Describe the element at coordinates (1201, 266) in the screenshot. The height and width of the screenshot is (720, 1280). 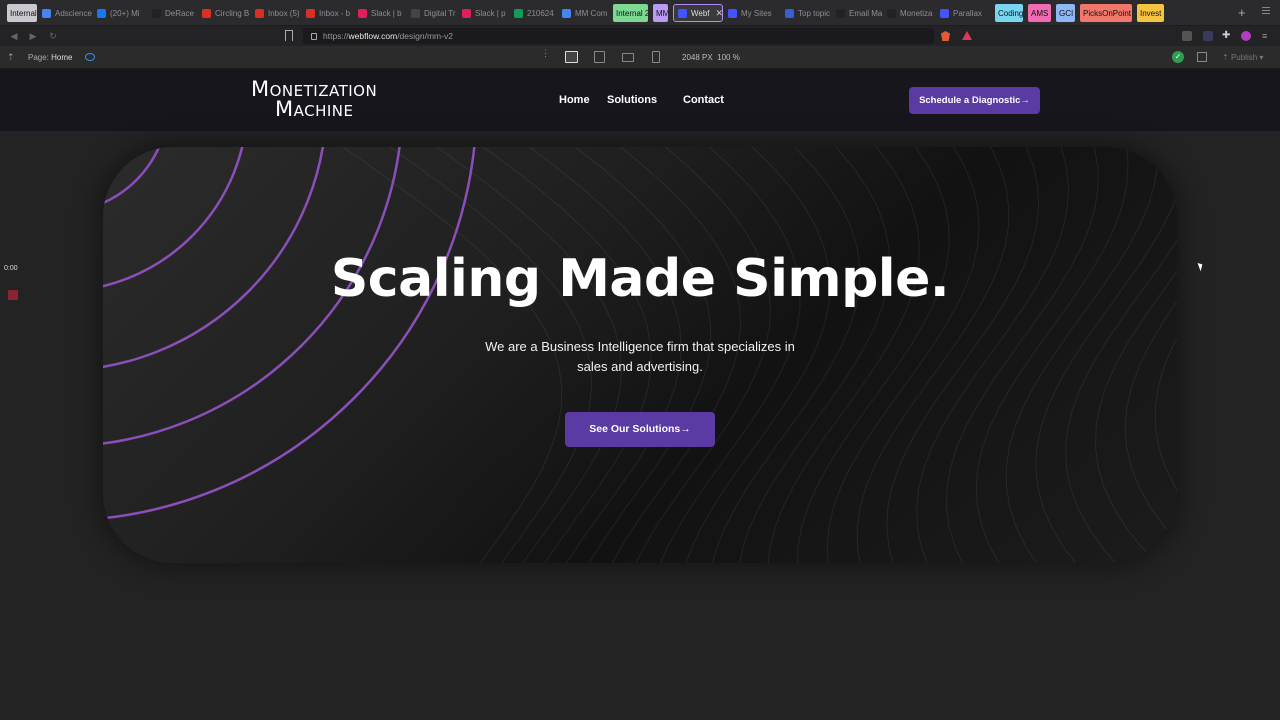
I see `mouse-cursor-icon` at that location.